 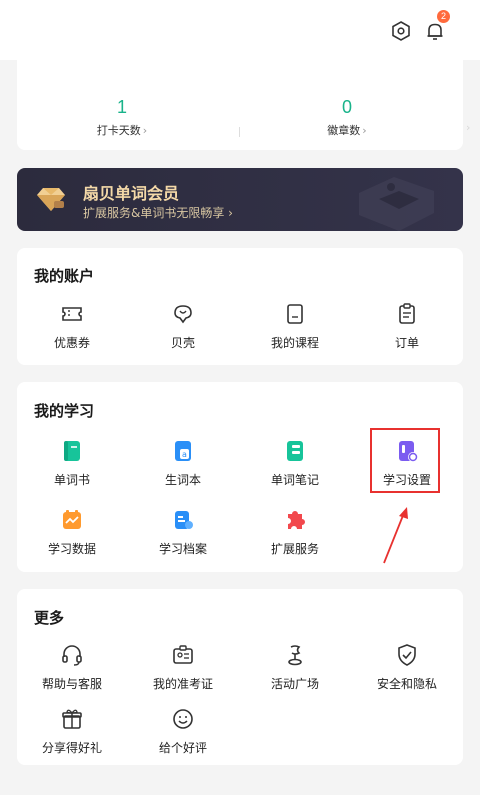 I want to click on help-service-item: 帮助与客服, so click(x=72, y=667).